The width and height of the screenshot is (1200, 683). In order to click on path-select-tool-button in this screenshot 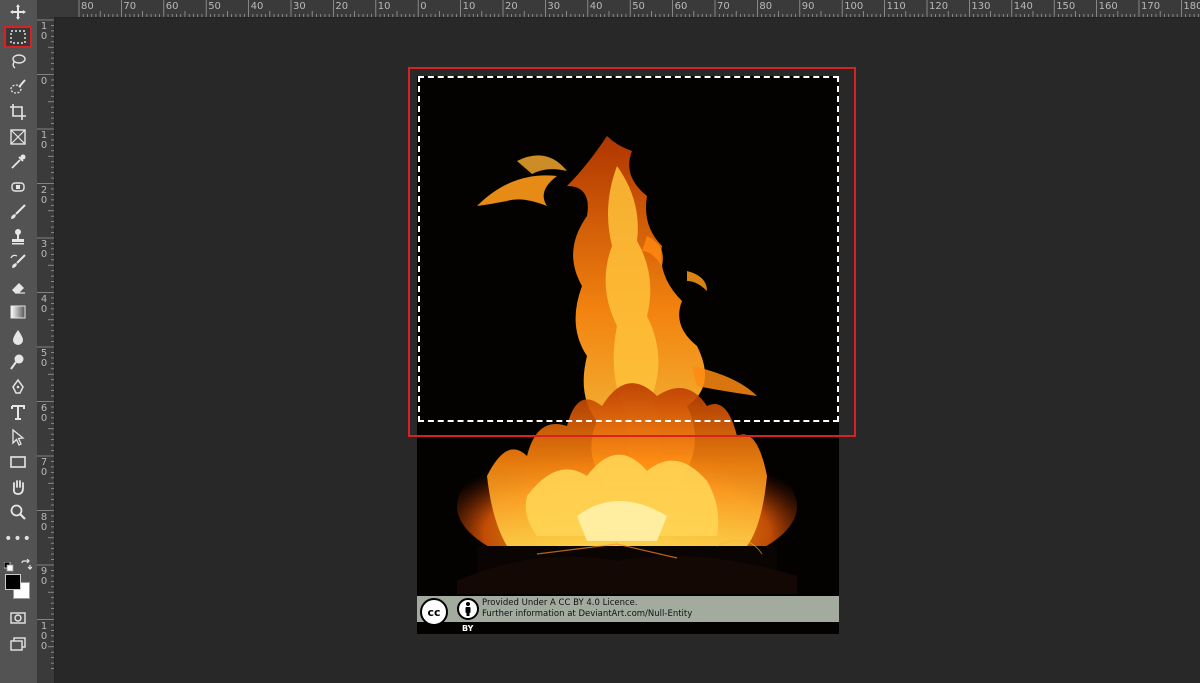, I will do `click(18, 437)`.